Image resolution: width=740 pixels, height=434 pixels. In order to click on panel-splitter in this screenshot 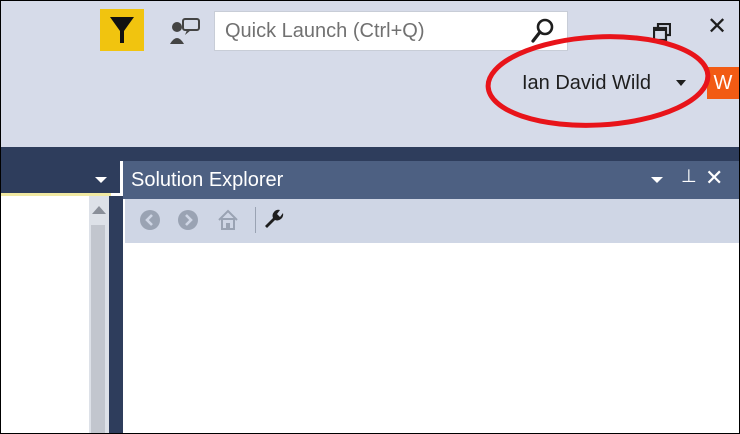, I will do `click(116, 314)`.